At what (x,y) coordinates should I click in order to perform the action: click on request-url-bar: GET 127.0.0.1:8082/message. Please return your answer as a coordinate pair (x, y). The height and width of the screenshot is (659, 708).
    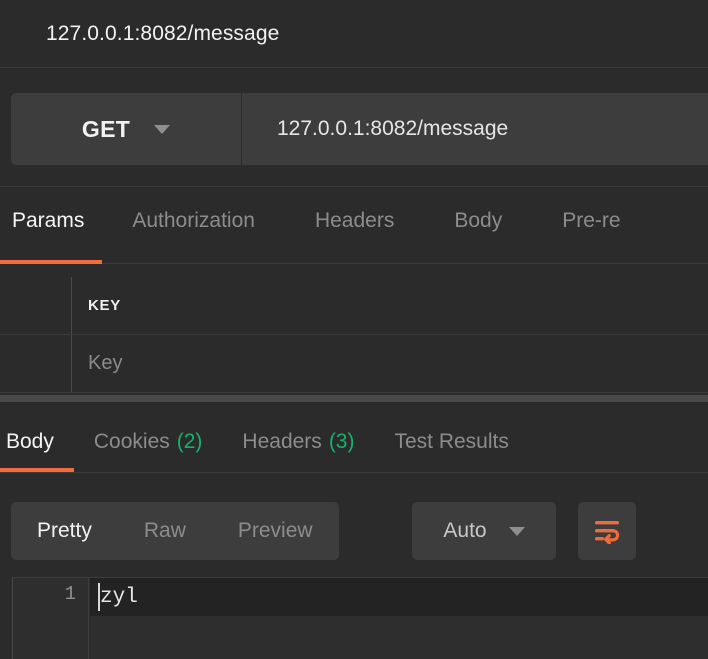
    Looking at the image, I should click on (359, 129).